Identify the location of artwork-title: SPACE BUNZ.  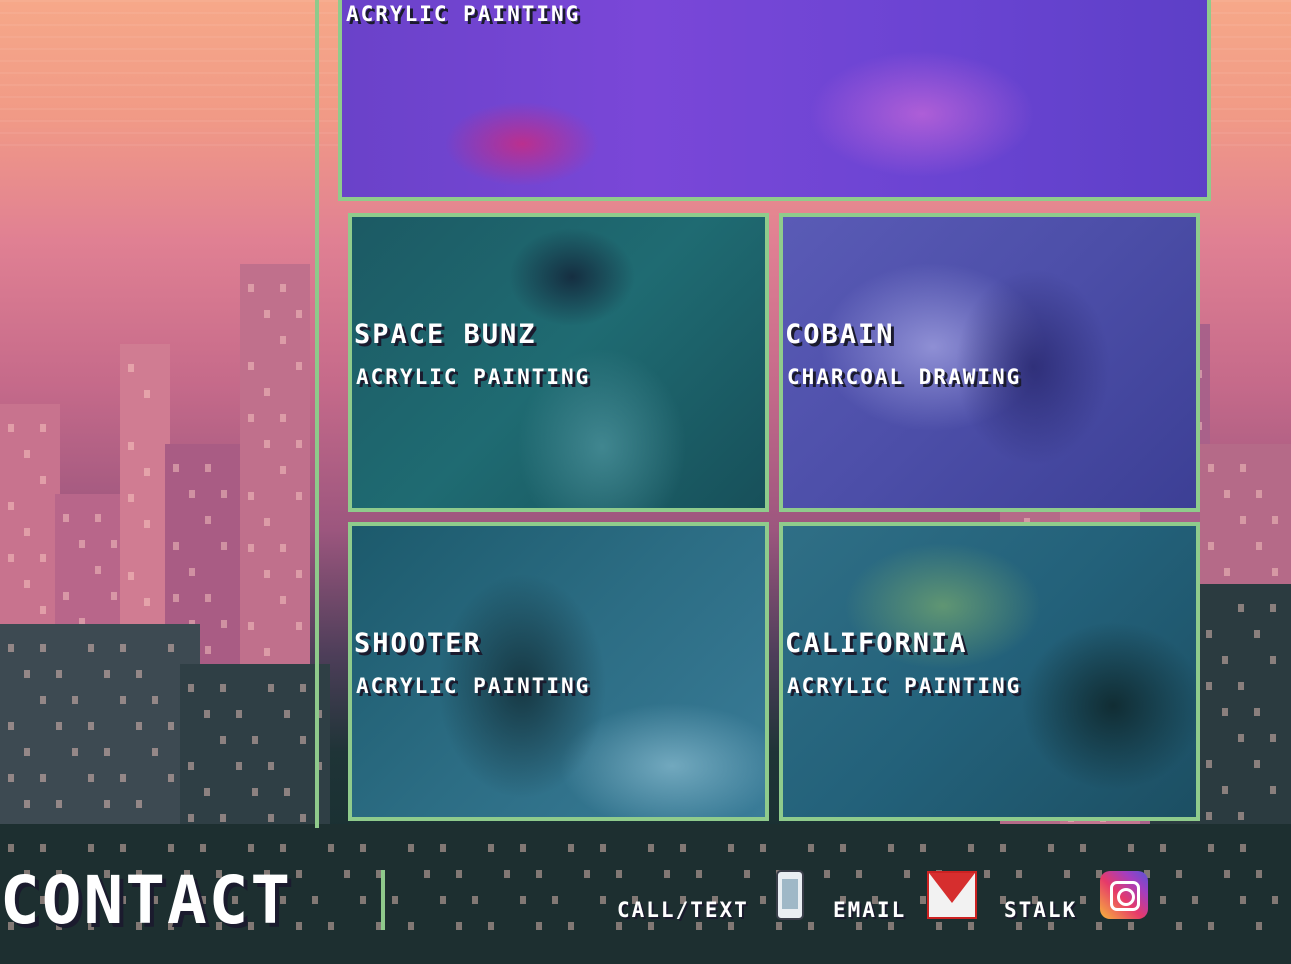
(445, 334).